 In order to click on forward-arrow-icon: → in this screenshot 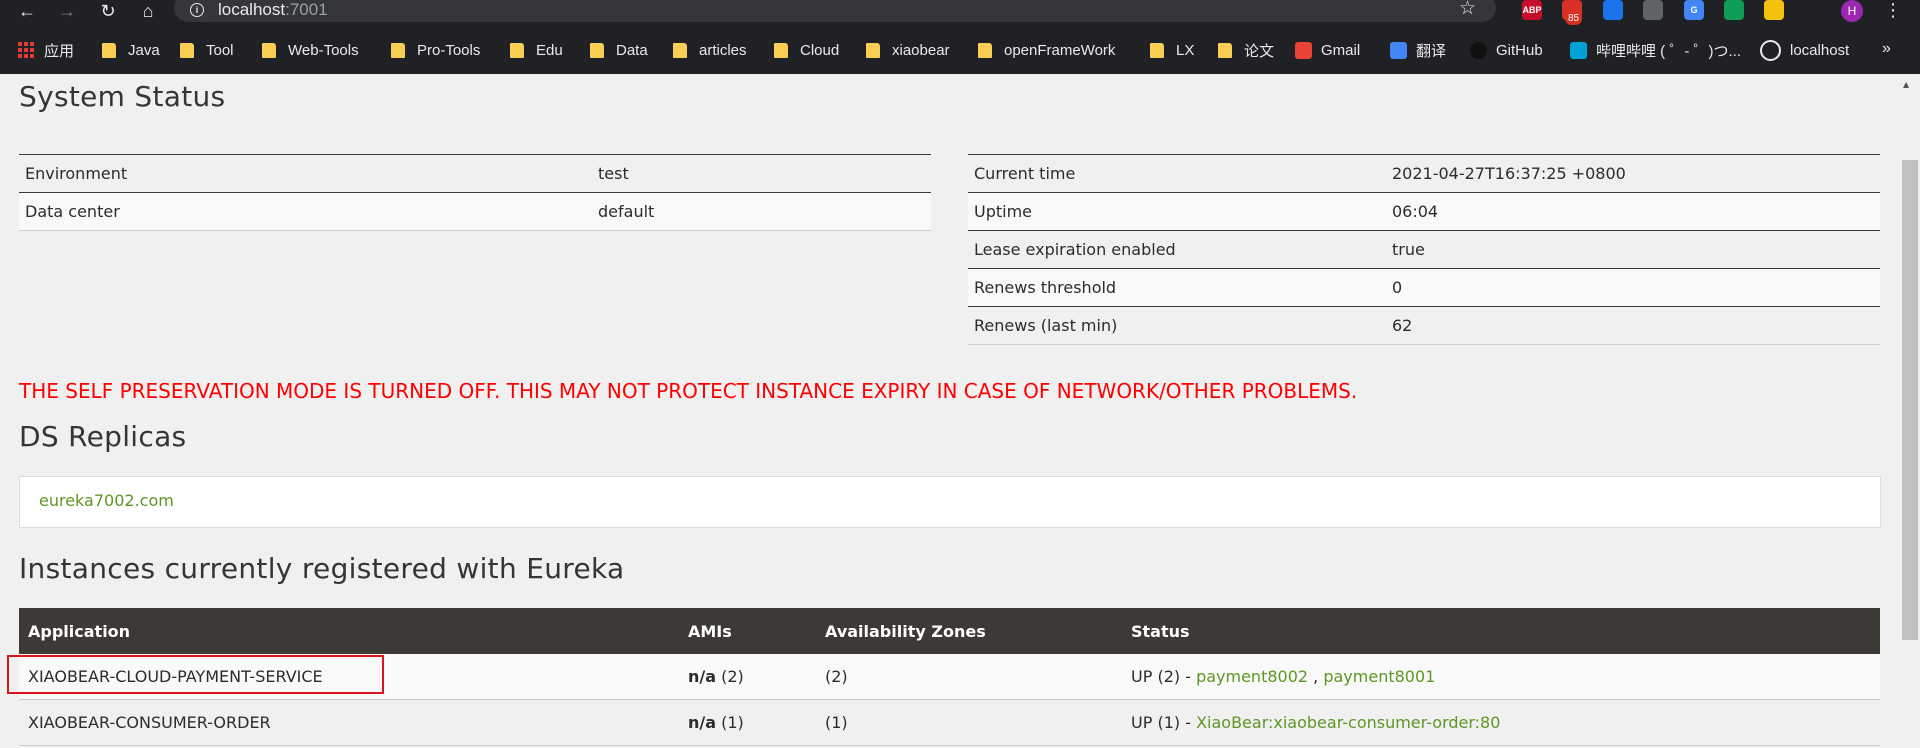, I will do `click(67, 11)`.